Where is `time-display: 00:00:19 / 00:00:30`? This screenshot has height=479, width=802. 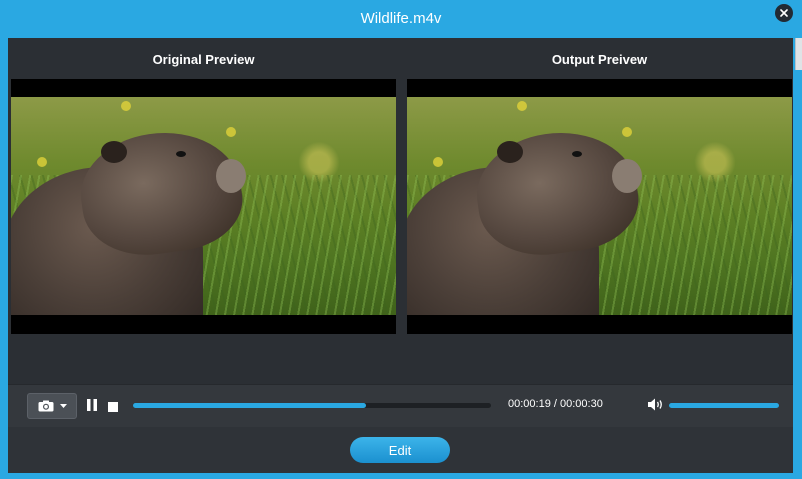
time-display: 00:00:19 / 00:00:30 is located at coordinates (555, 404).